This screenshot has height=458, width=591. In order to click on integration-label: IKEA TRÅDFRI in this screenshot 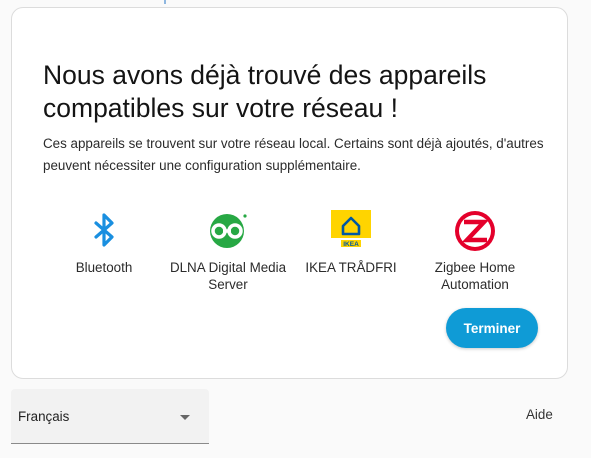, I will do `click(351, 267)`.